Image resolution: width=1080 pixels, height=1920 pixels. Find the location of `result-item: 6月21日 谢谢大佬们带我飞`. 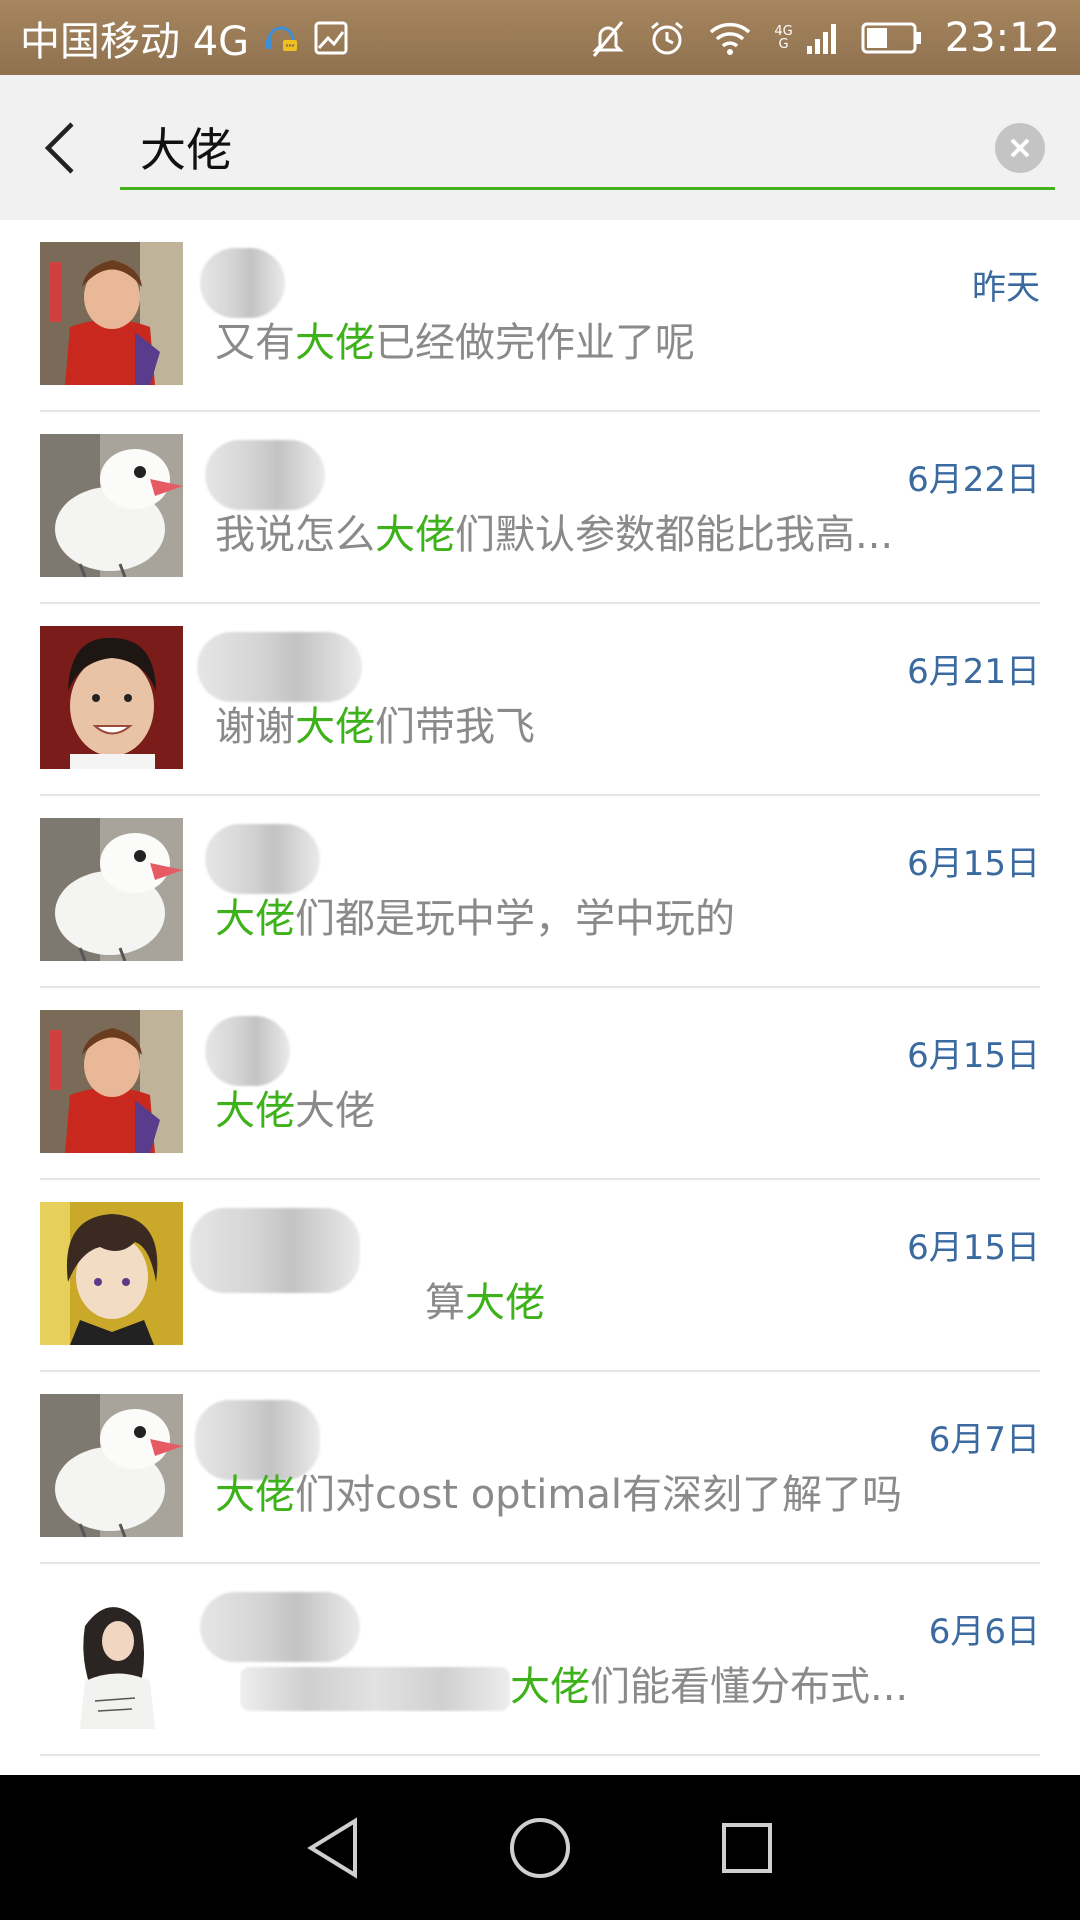

result-item: 6月21日 谢谢大佬们带我飞 is located at coordinates (540, 700).